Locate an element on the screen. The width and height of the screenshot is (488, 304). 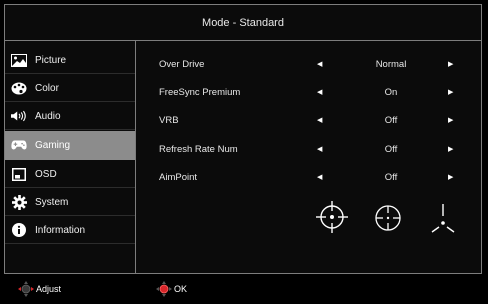
setting-label: VRB is located at coordinates (169, 120).